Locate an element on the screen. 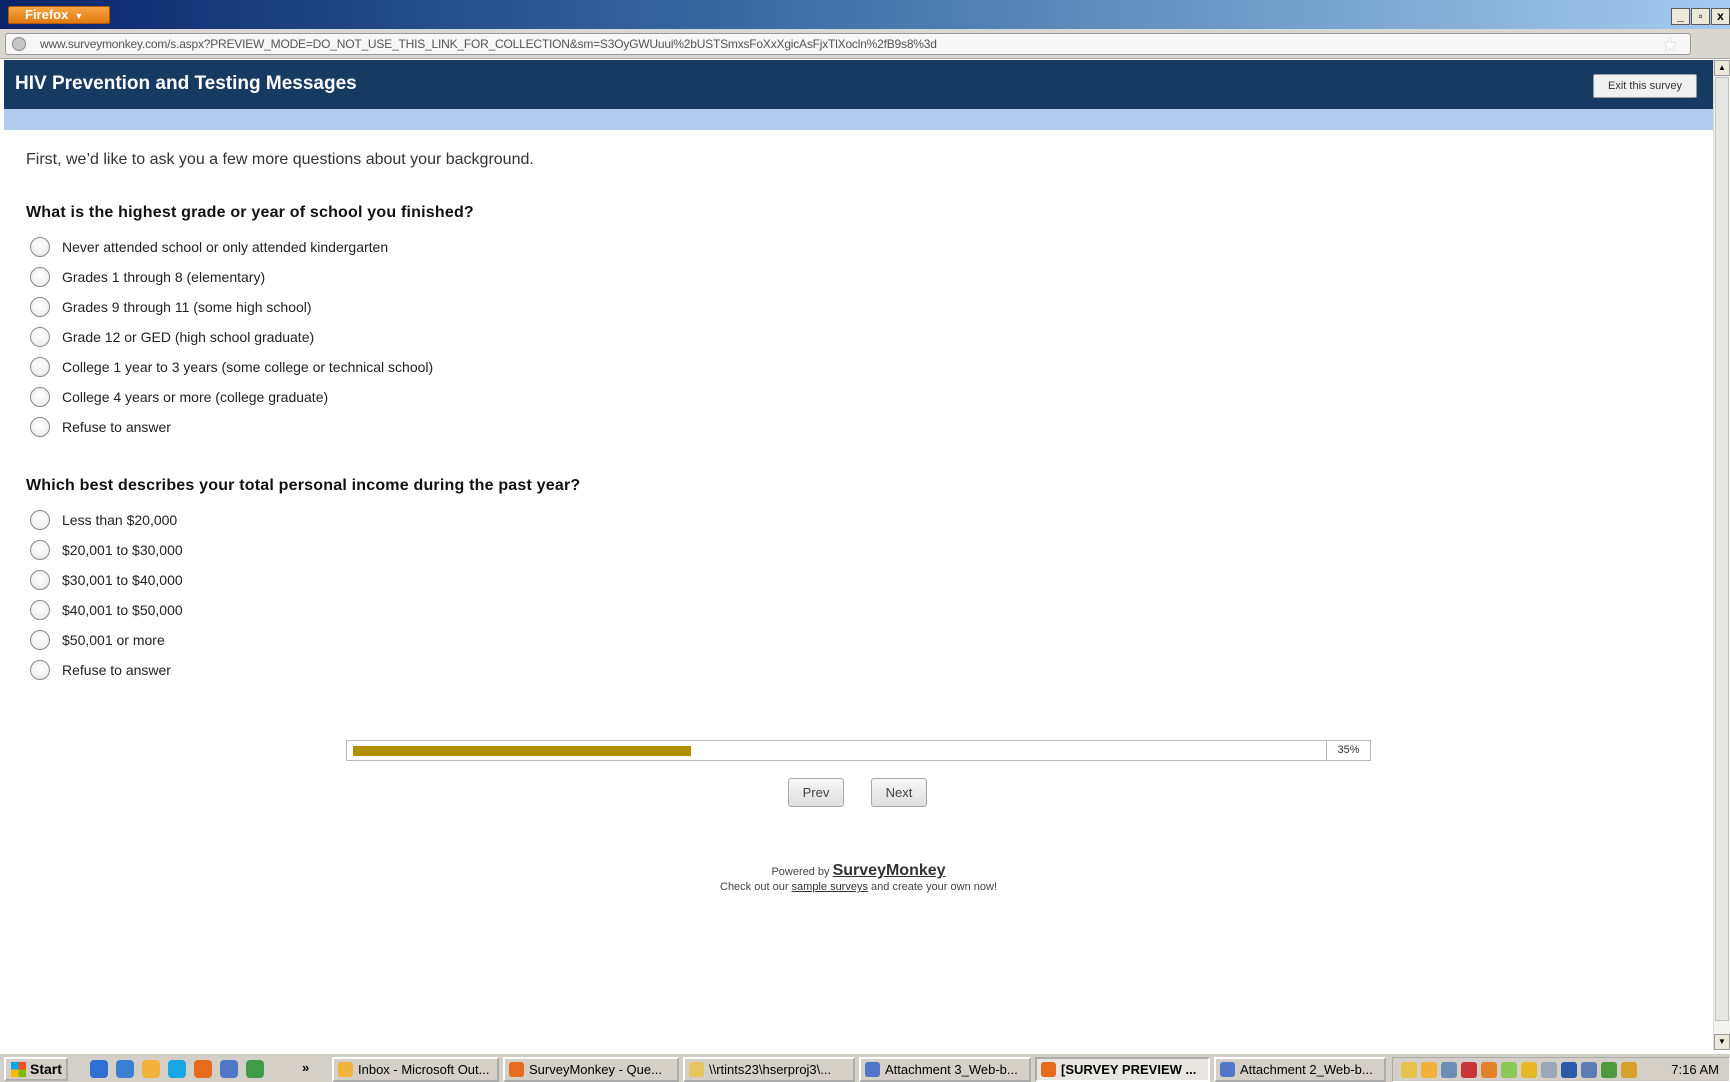 Image resolution: width=1730 pixels, height=1082 pixels. education-option: Refuse to answer is located at coordinates (100, 427).